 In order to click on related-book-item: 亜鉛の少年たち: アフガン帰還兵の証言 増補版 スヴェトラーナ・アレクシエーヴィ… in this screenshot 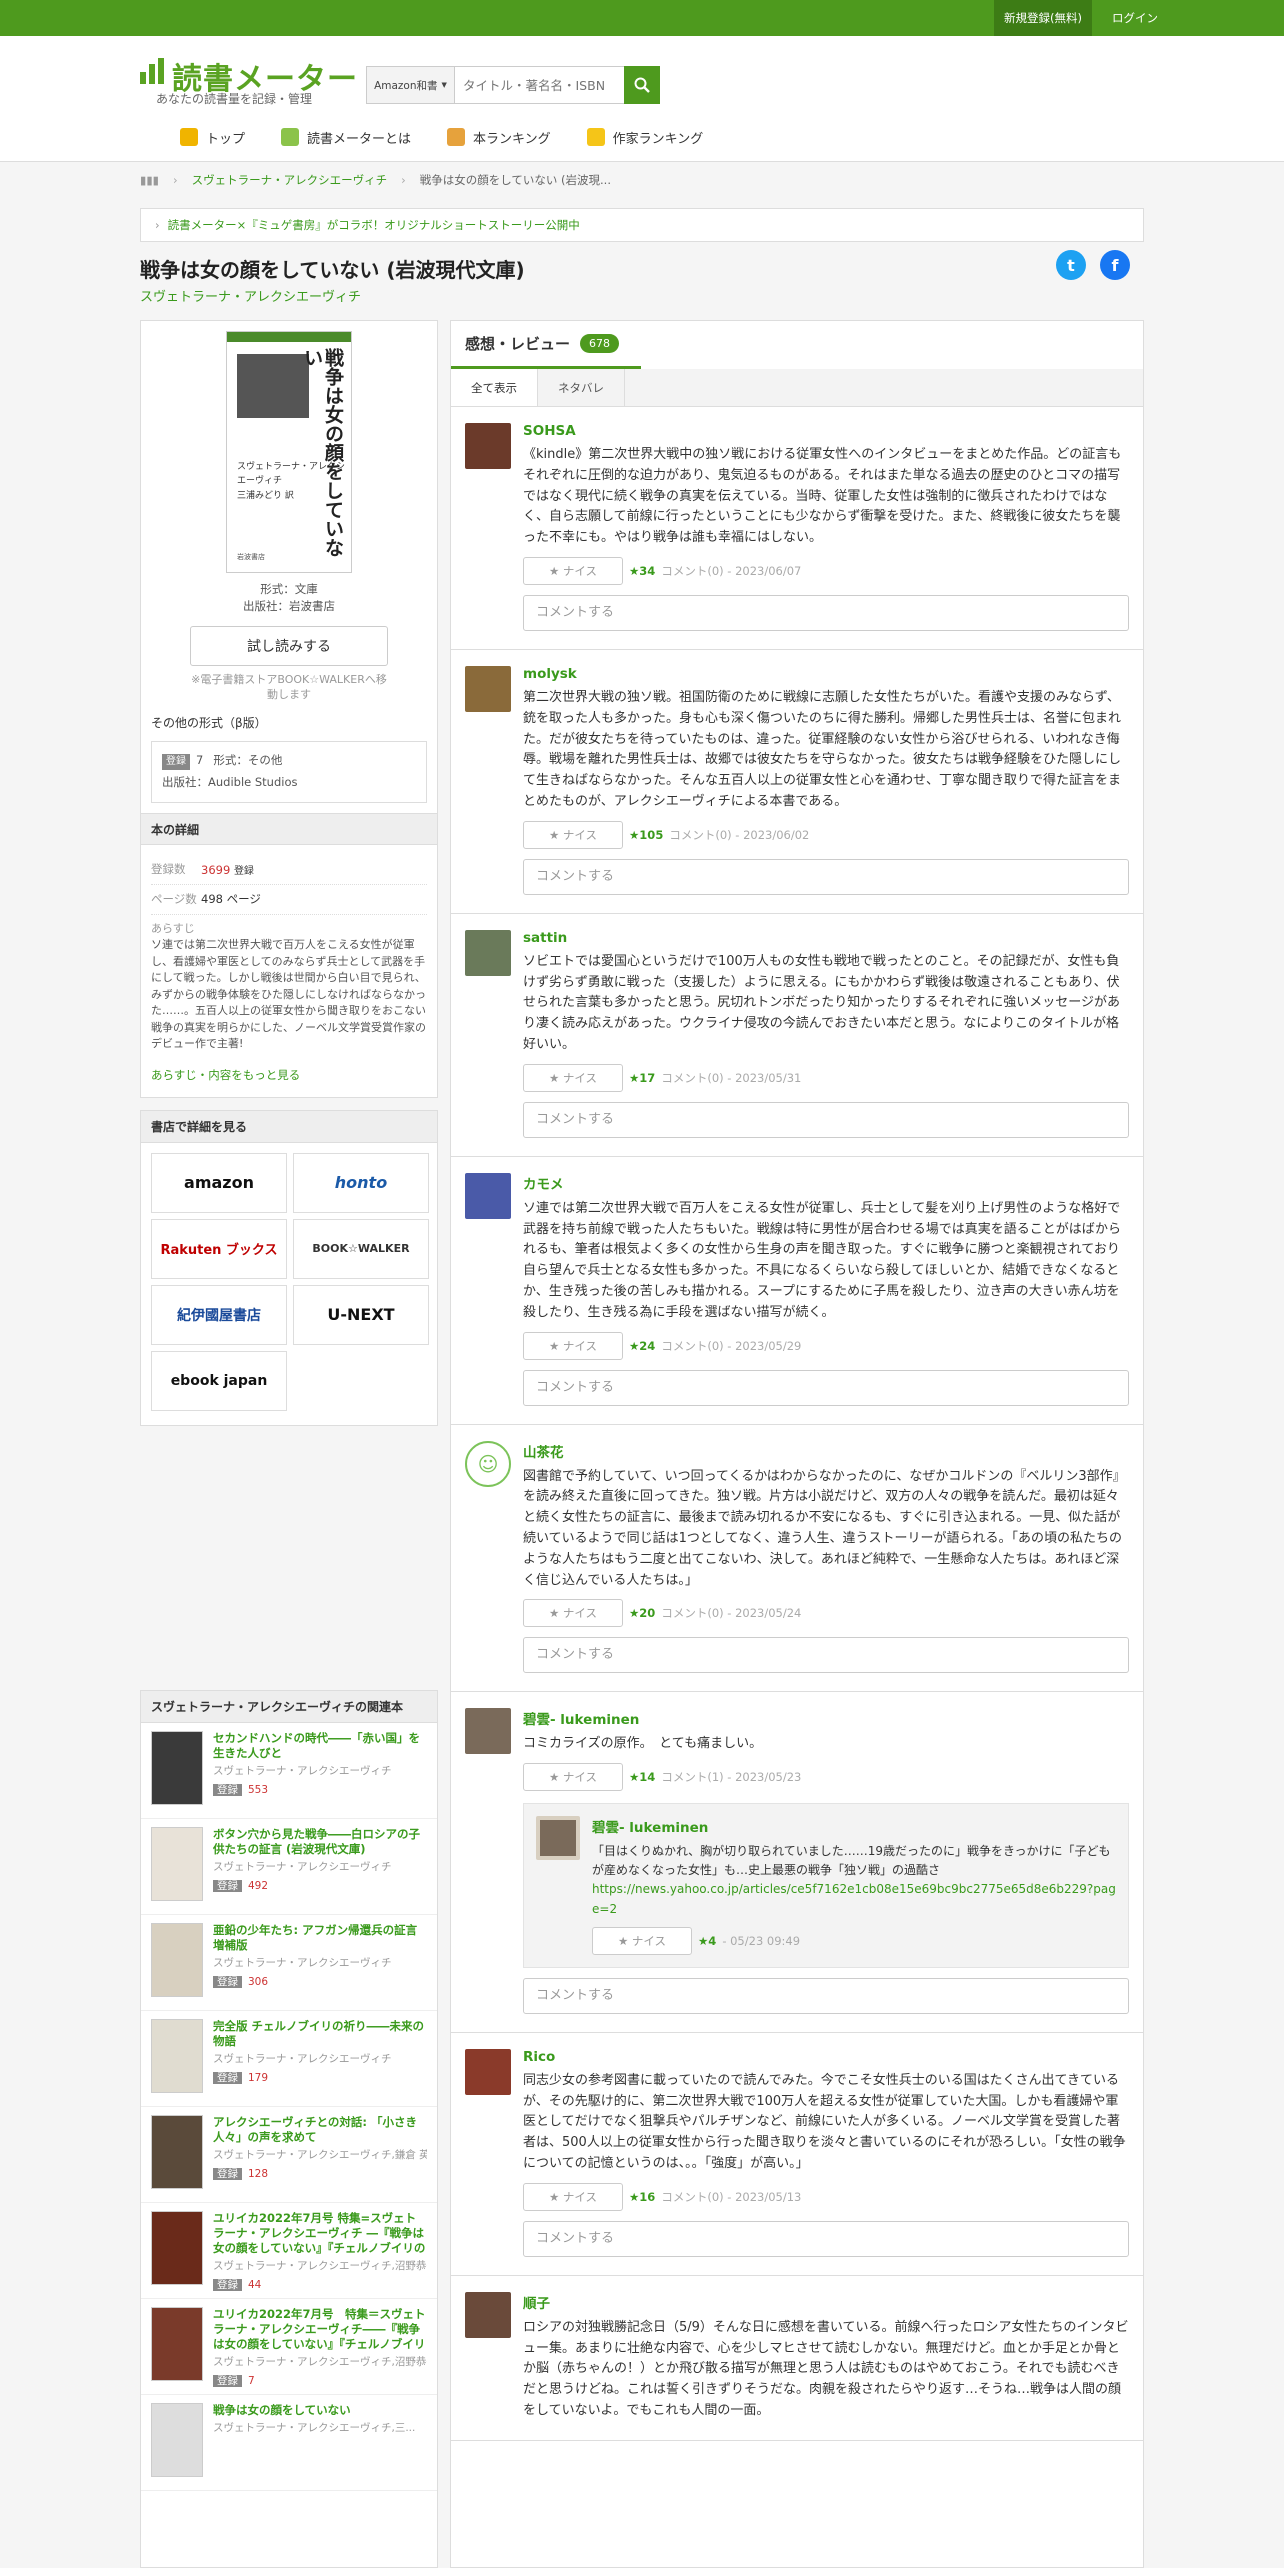, I will do `click(289, 1963)`.